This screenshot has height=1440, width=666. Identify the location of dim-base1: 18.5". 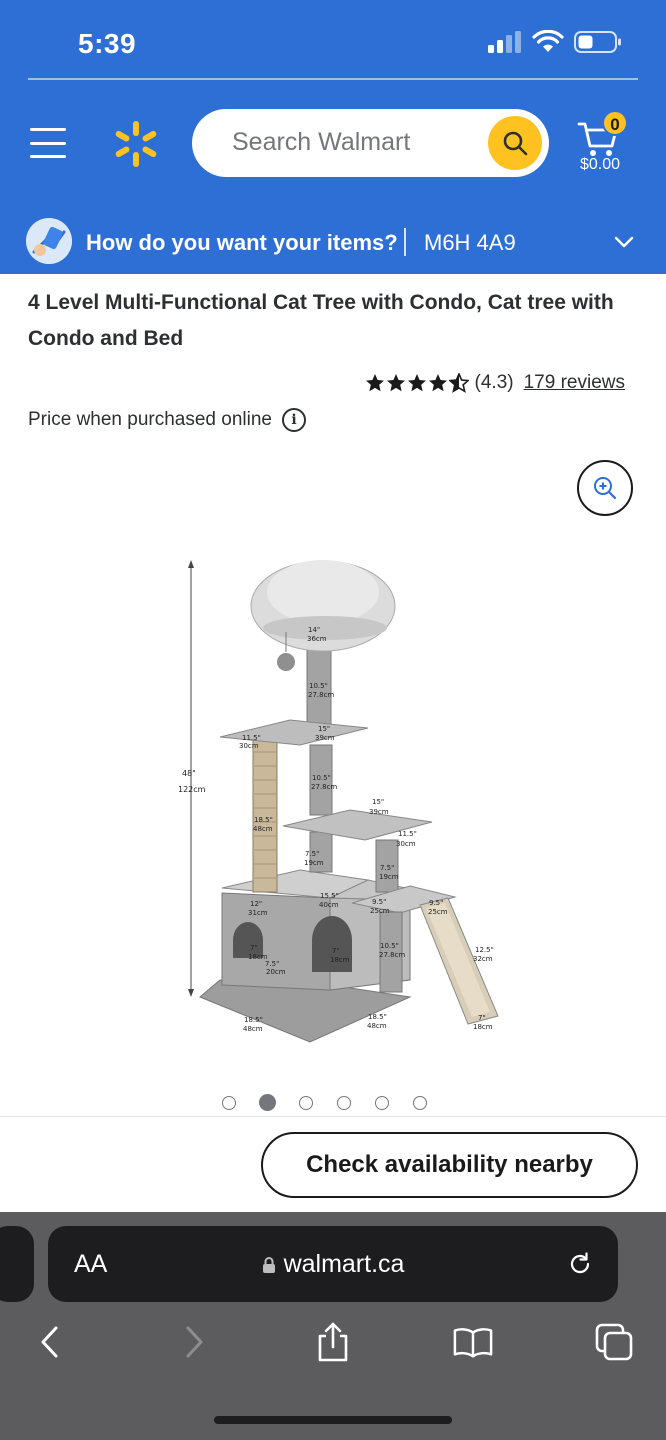
(253, 1020).